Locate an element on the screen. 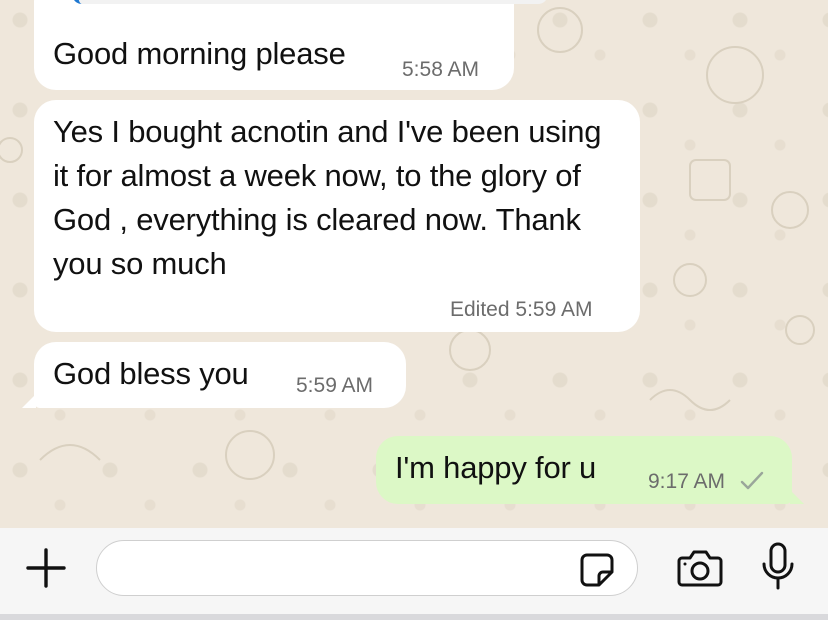  message-text: Good morning please is located at coordinates (199, 53).